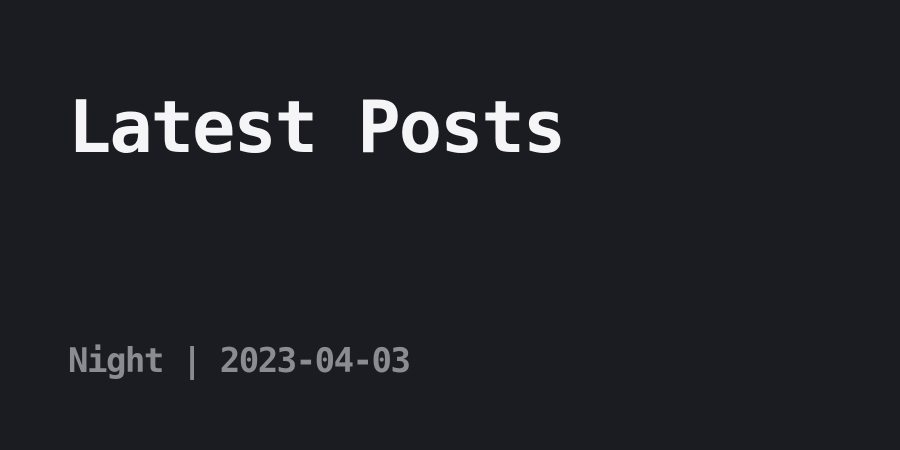  I want to click on page-title: Latest Posts, so click(317, 127).